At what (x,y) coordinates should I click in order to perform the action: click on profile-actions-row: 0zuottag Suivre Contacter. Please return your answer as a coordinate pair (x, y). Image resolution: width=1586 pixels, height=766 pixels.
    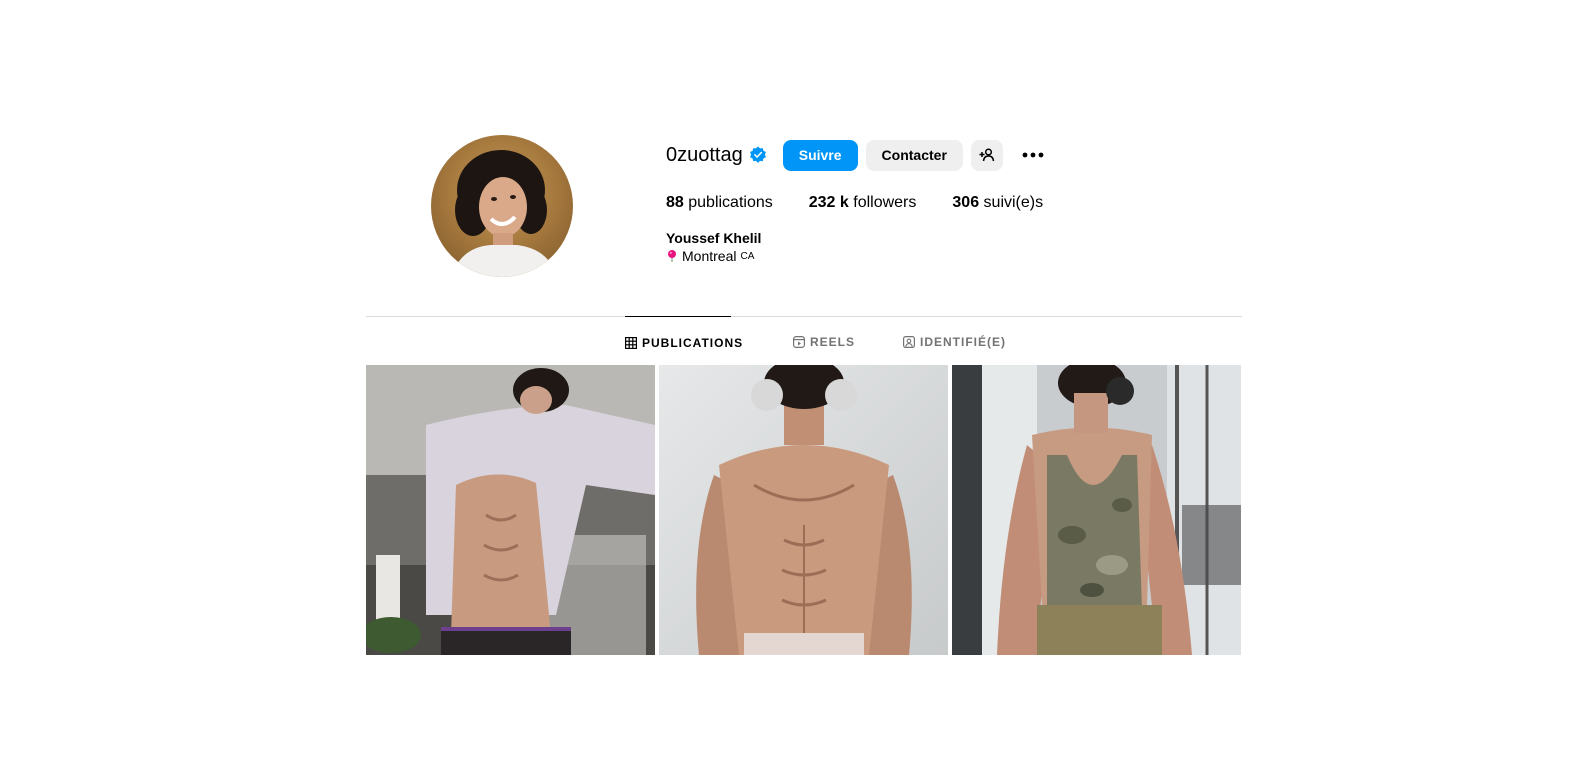
    Looking at the image, I should click on (857, 155).